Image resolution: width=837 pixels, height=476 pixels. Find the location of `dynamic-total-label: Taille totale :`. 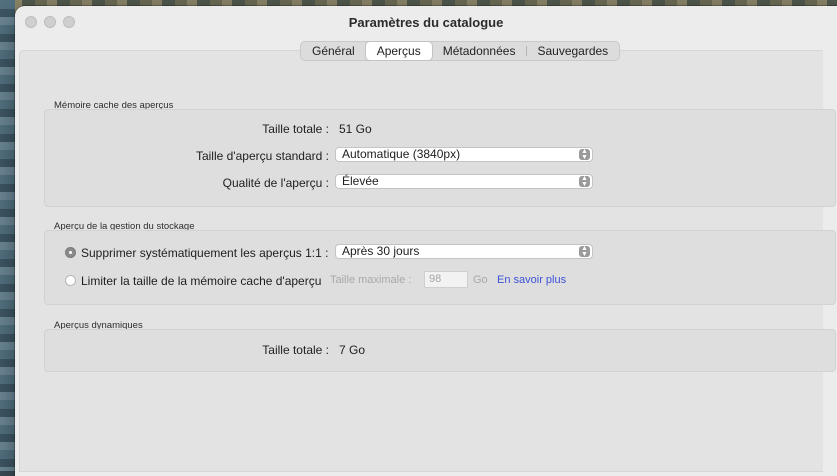

dynamic-total-label: Taille totale : is located at coordinates (295, 350).